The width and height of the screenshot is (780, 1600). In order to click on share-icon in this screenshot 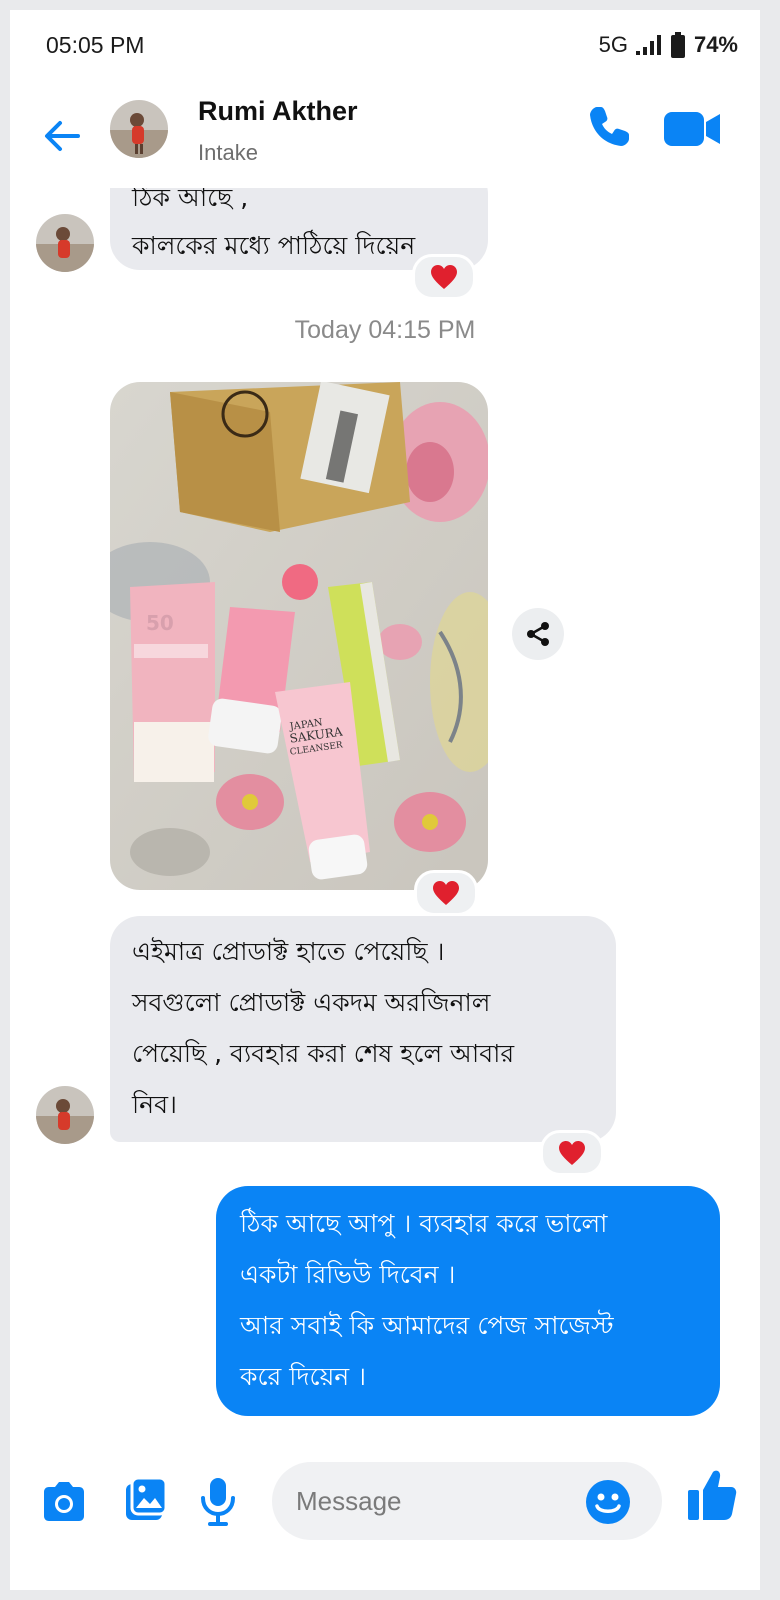, I will do `click(538, 634)`.